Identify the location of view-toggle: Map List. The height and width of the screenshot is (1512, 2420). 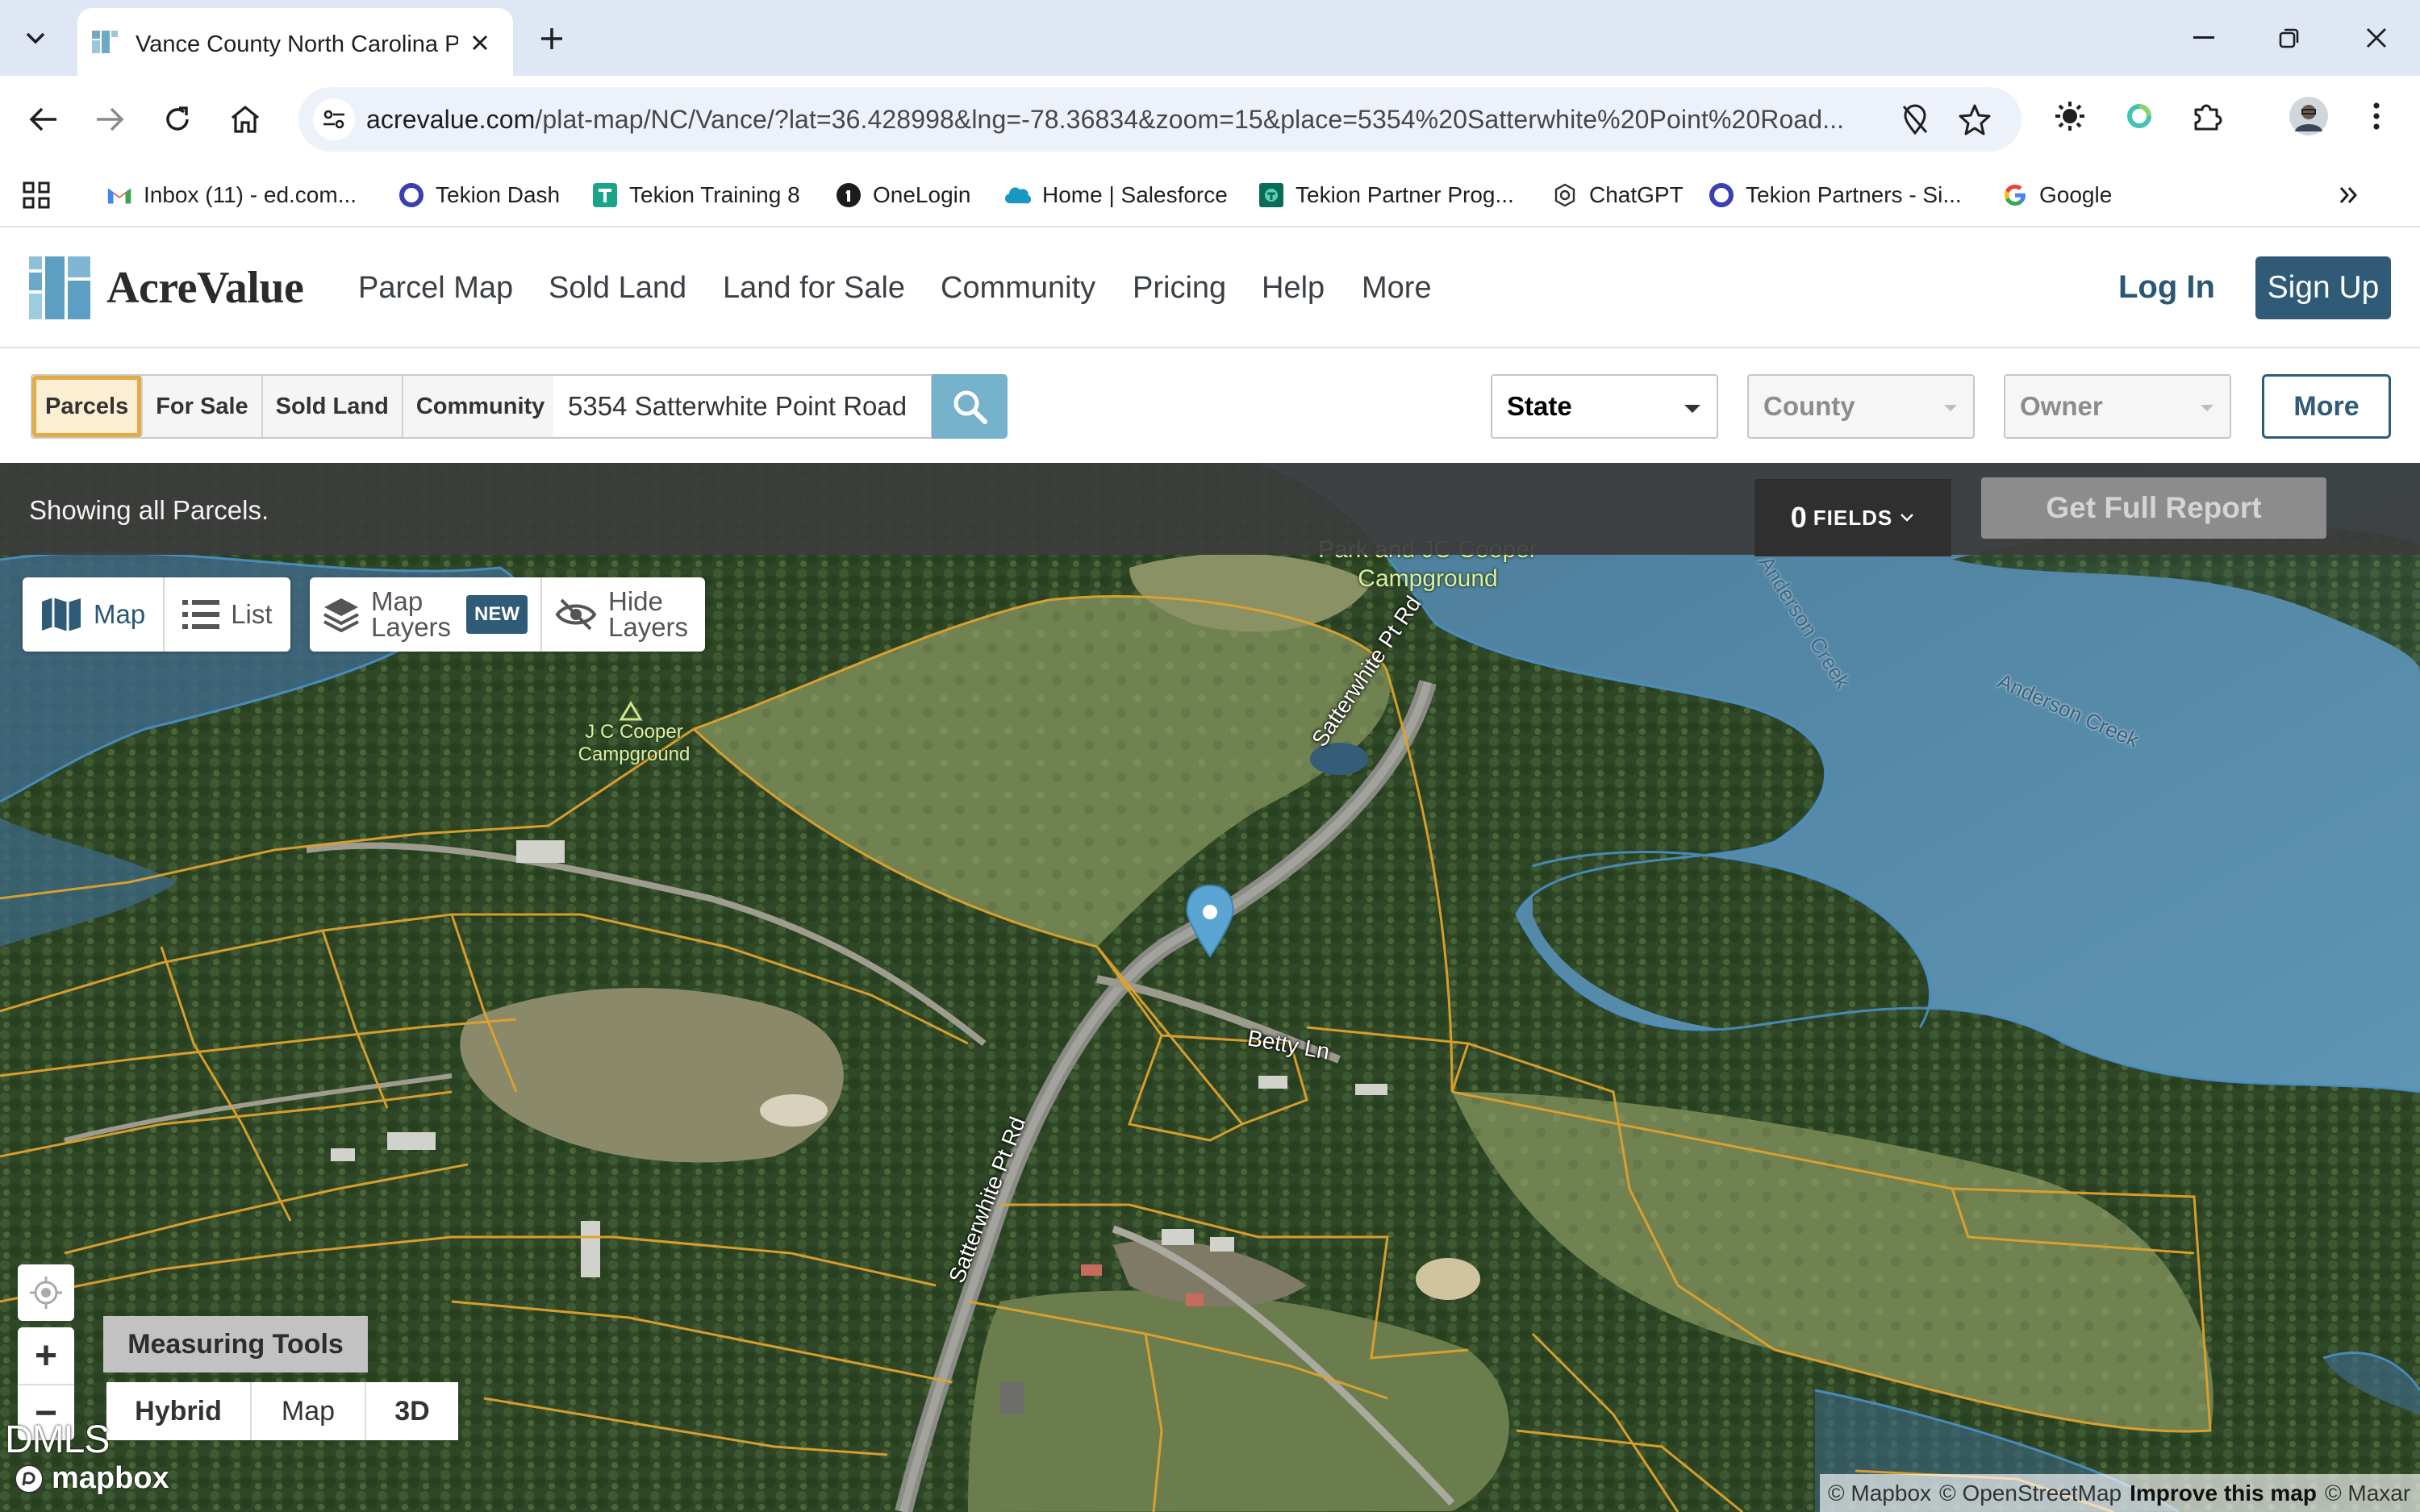
(156, 614).